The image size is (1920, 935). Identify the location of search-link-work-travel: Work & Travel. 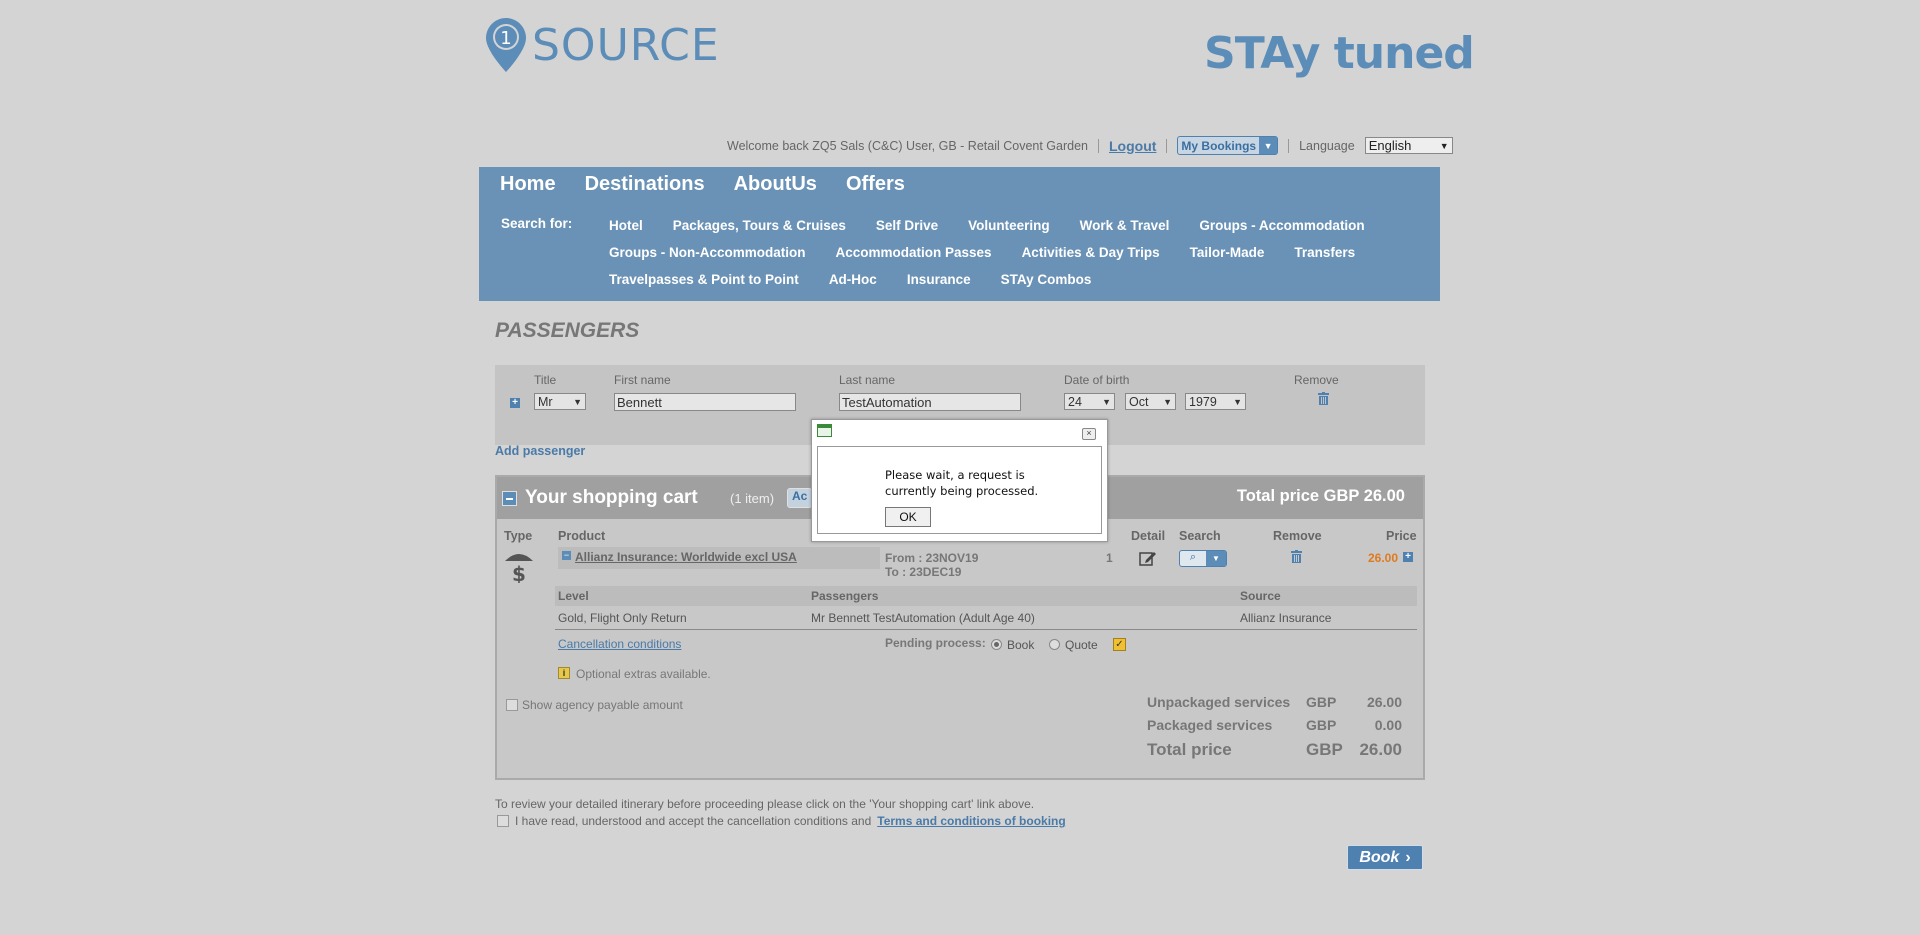
(1125, 225).